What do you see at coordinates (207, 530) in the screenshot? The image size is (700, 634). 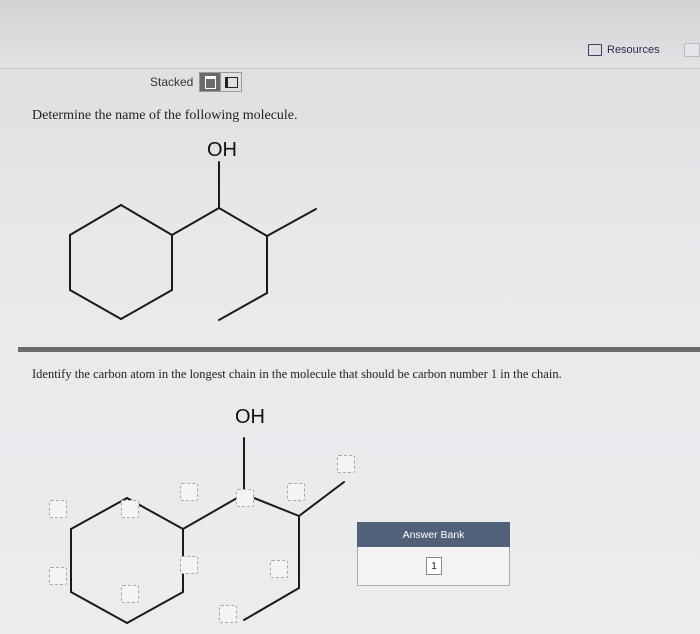 I see `molecule-2-structure` at bounding box center [207, 530].